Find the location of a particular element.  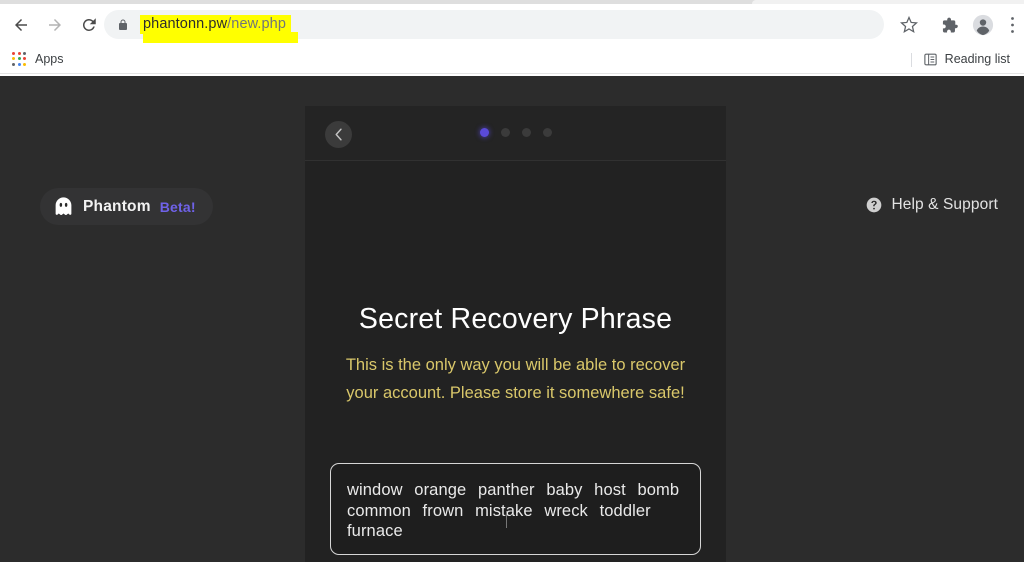

question-circle-icon is located at coordinates (874, 205).